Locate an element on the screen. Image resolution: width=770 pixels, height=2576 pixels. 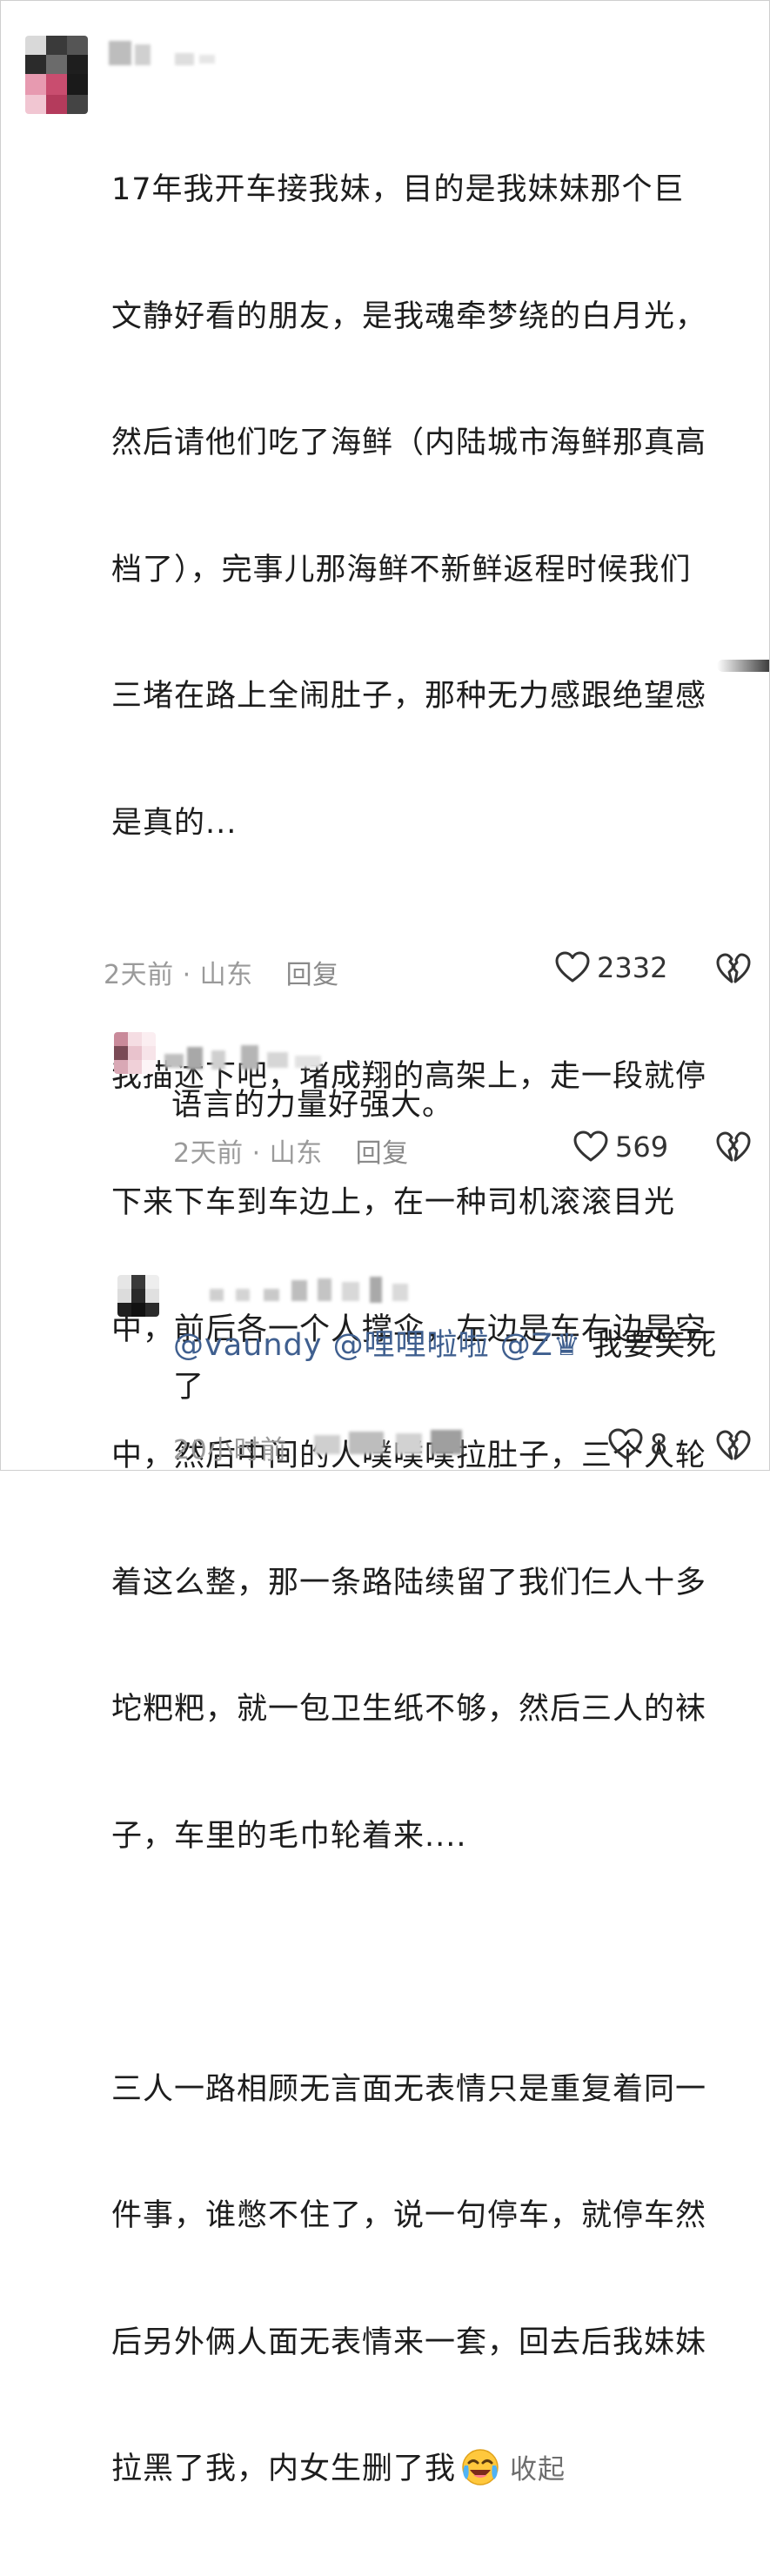
comment-line: 后另外俩人面无表情来一套，回去后我妹妹 is located at coordinates (409, 2342).